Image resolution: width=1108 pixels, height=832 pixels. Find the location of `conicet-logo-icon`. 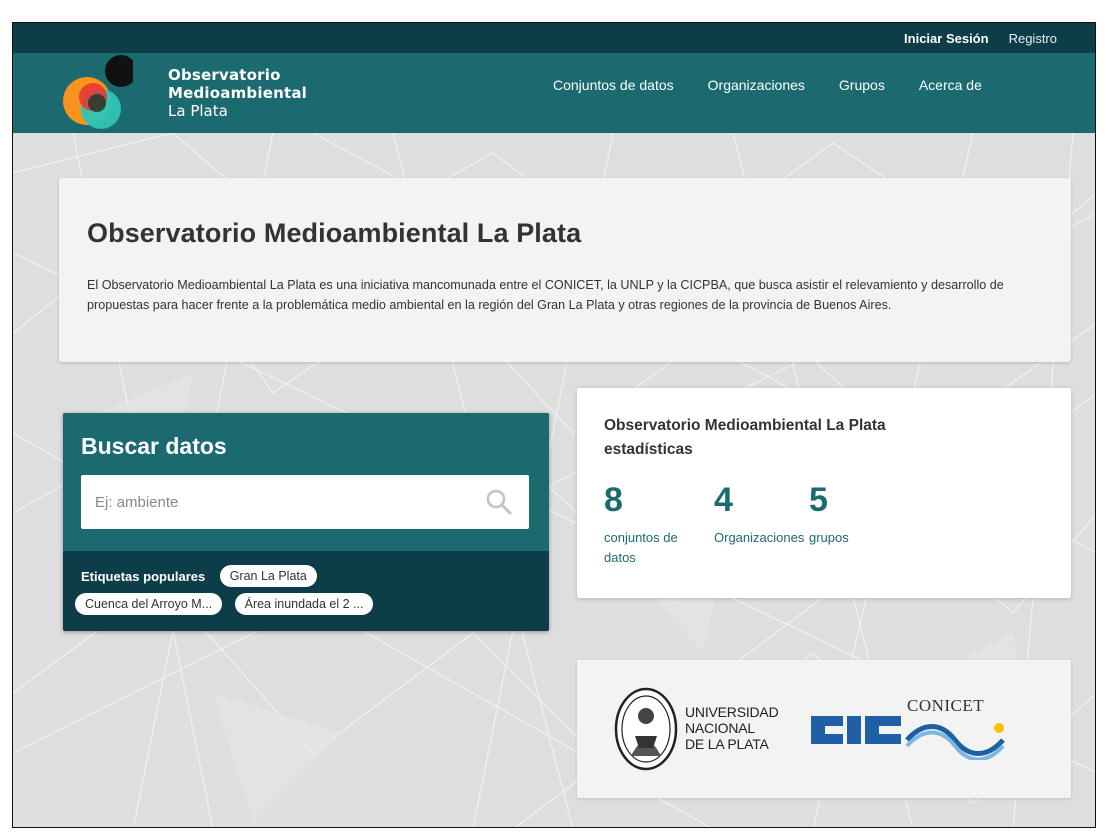

conicet-logo-icon is located at coordinates (955, 741).